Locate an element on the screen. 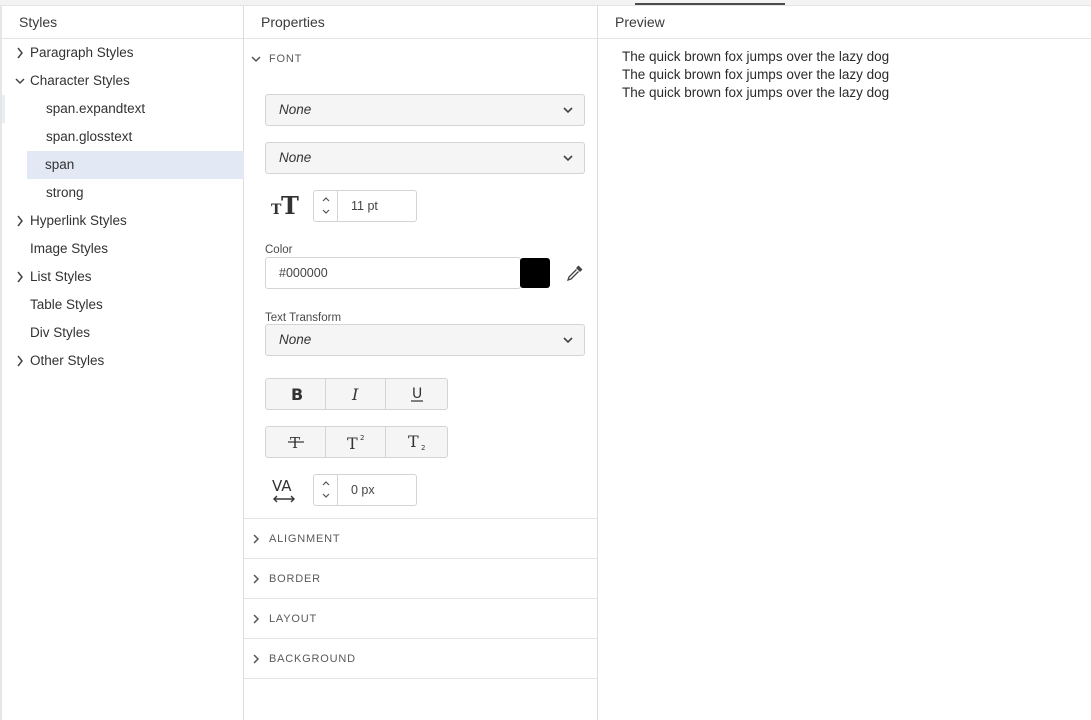  underline-button: U is located at coordinates (416, 394).